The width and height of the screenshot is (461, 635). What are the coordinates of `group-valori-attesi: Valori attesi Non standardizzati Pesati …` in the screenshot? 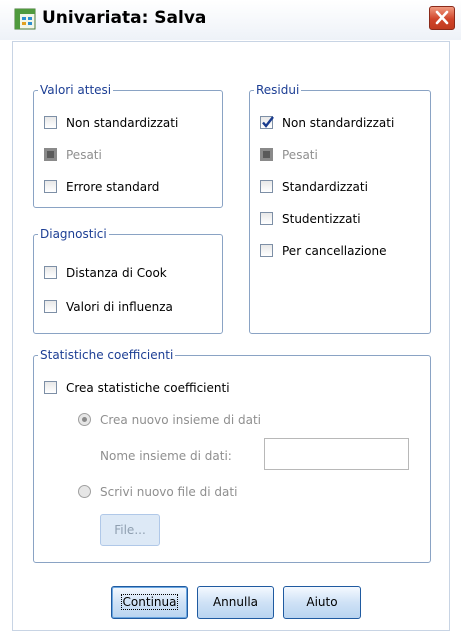 It's located at (128, 145).